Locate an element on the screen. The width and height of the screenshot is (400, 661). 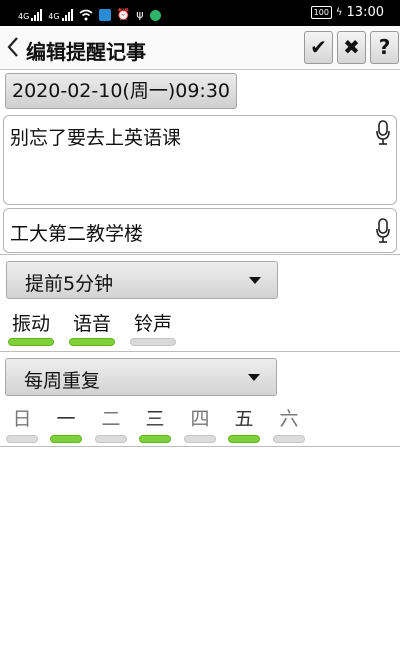
day-label: 日 is located at coordinates (22, 419).